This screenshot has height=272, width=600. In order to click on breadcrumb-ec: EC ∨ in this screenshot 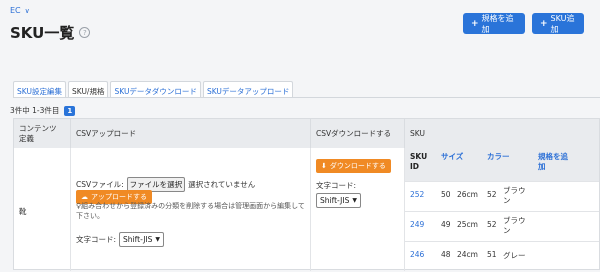, I will do `click(20, 10)`.